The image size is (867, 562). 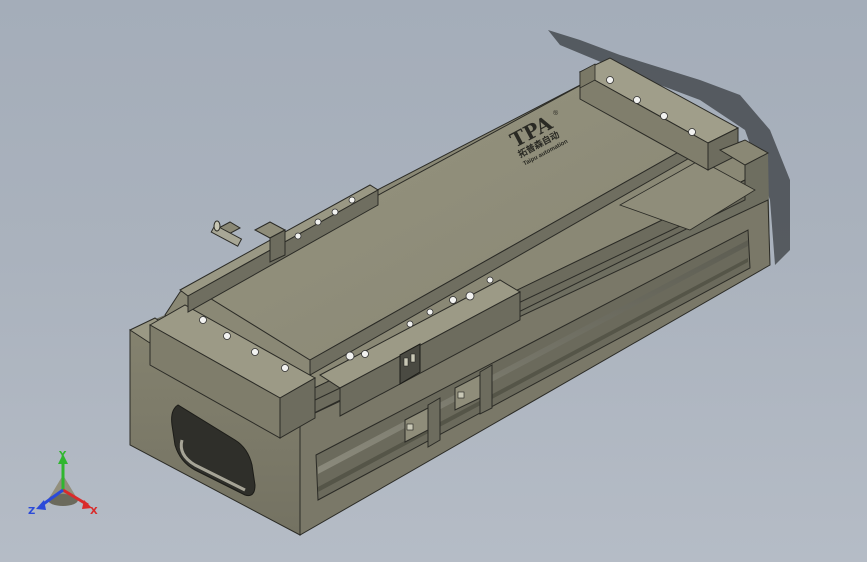 What do you see at coordinates (31, 511) in the screenshot?
I see `z-axis-label: Z` at bounding box center [31, 511].